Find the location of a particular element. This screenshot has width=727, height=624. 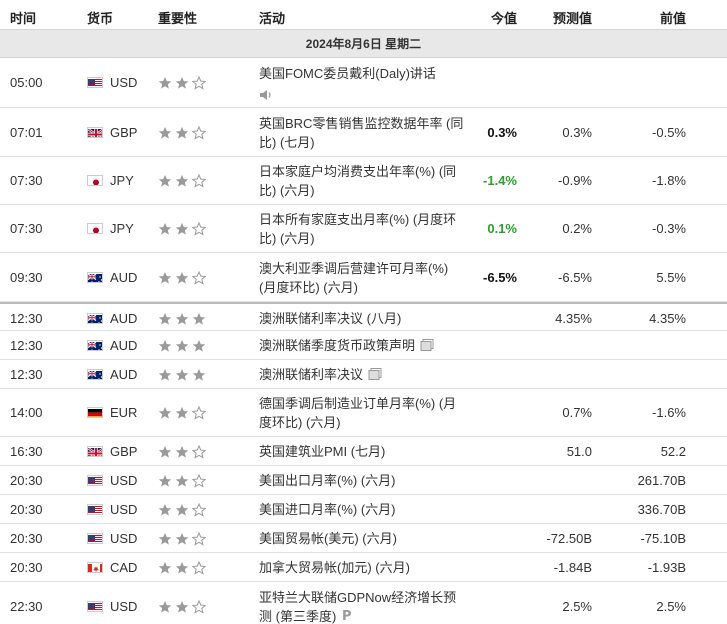

table-row: 05:00 USD 美国FOMC委员戴利(Daly)讲话 is located at coordinates (363, 83).